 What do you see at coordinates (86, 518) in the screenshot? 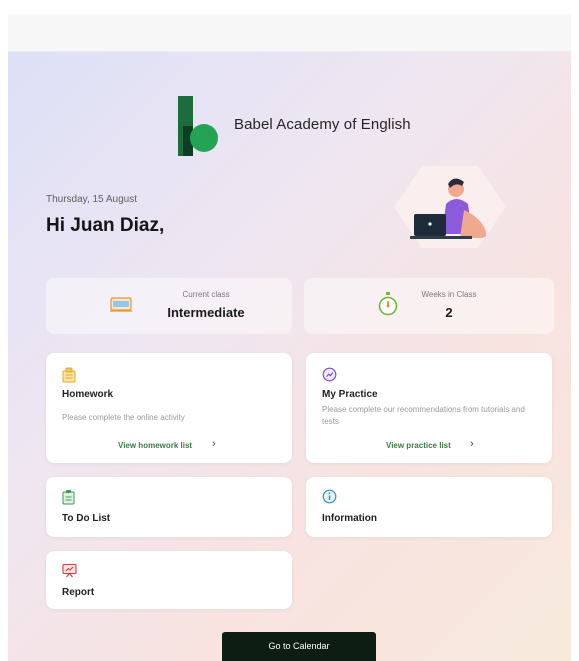
I see `todo-list-title: To Do List` at bounding box center [86, 518].